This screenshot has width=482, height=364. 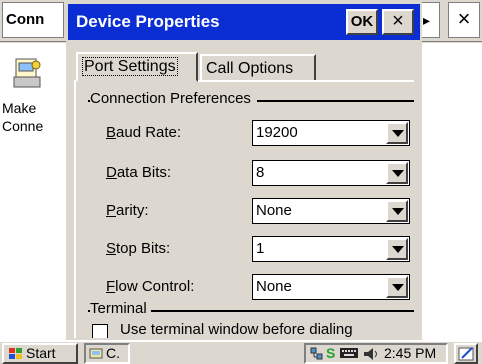 What do you see at coordinates (317, 354) in the screenshot?
I see `network-icon` at bounding box center [317, 354].